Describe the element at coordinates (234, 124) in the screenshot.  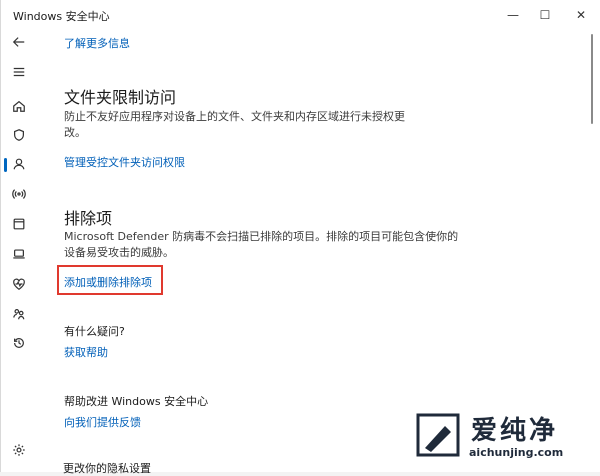
I see `folder-access-description: 防止不友好应用程序对设备上的文件、文件夹和内存区域进行未授权更改。` at that location.